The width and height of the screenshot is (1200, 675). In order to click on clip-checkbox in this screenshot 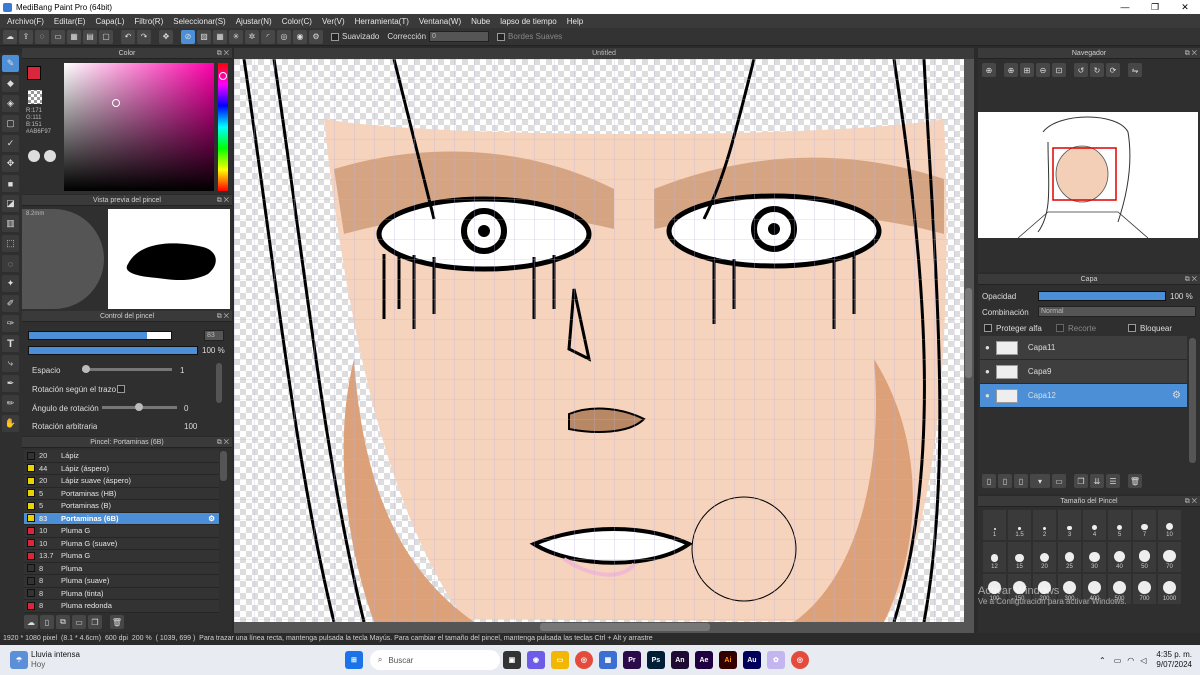, I will do `click(1060, 328)`.